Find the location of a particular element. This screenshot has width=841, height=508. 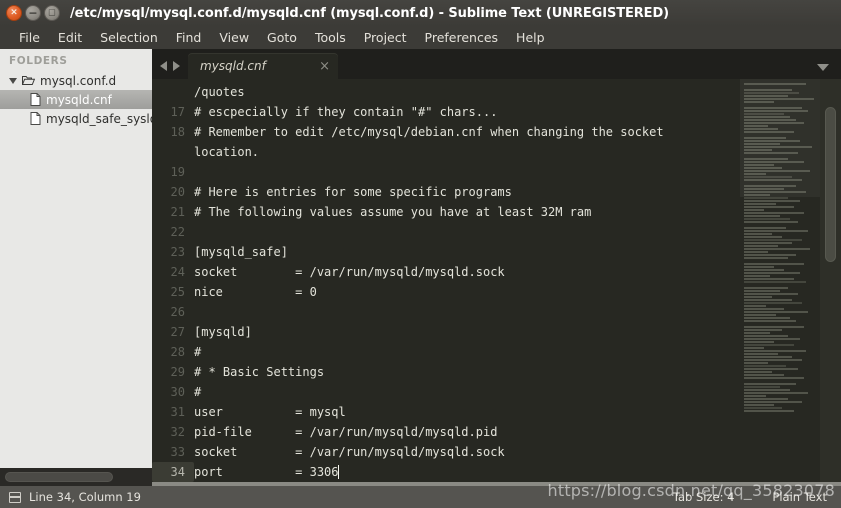

status-left: Line 34, Column 19 is located at coordinates (75, 497).